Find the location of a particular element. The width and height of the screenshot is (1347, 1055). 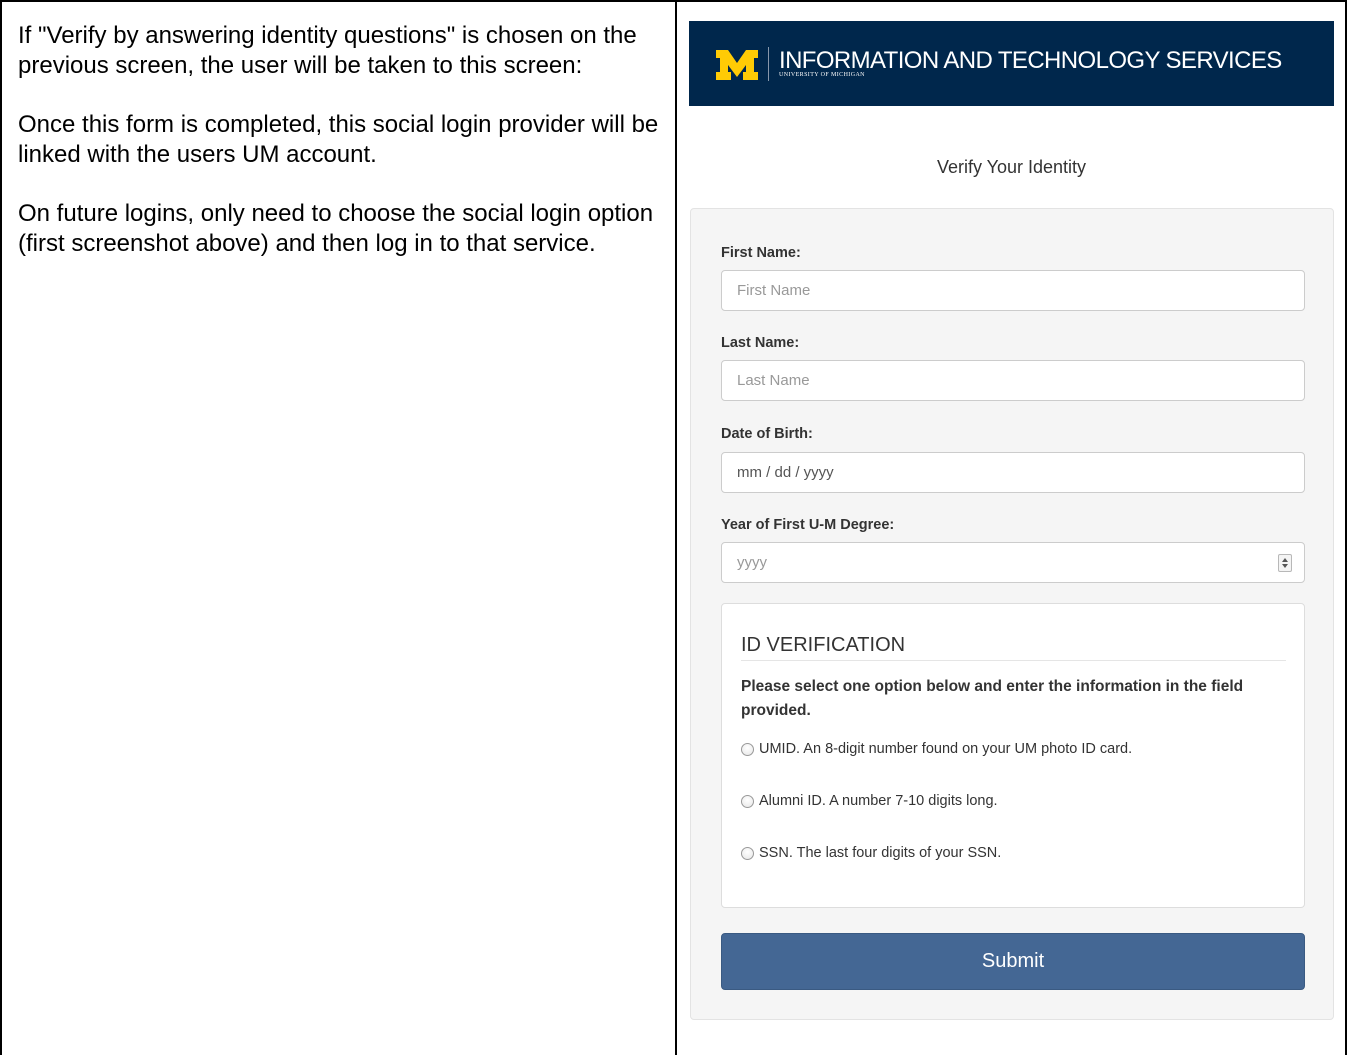

dob-label: Date of Birth: is located at coordinates (767, 434).